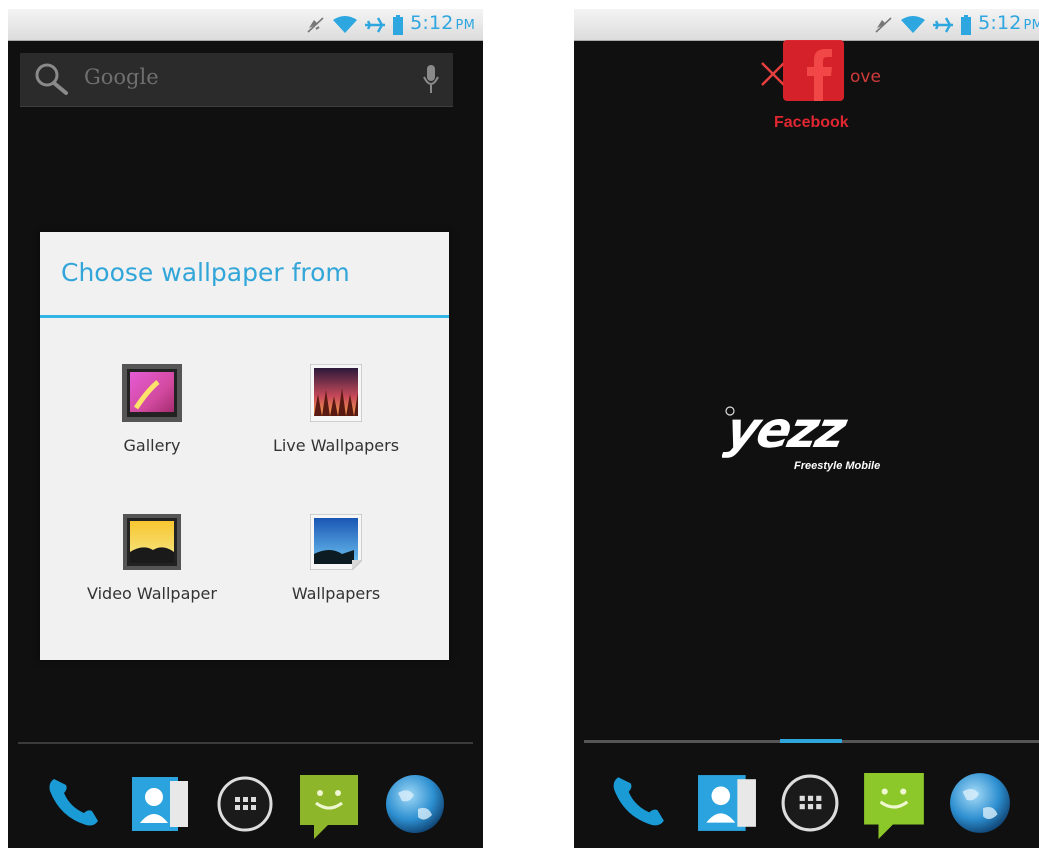  Describe the element at coordinates (205, 272) in the screenshot. I see `dialog-title: Choose wallpaper from` at that location.